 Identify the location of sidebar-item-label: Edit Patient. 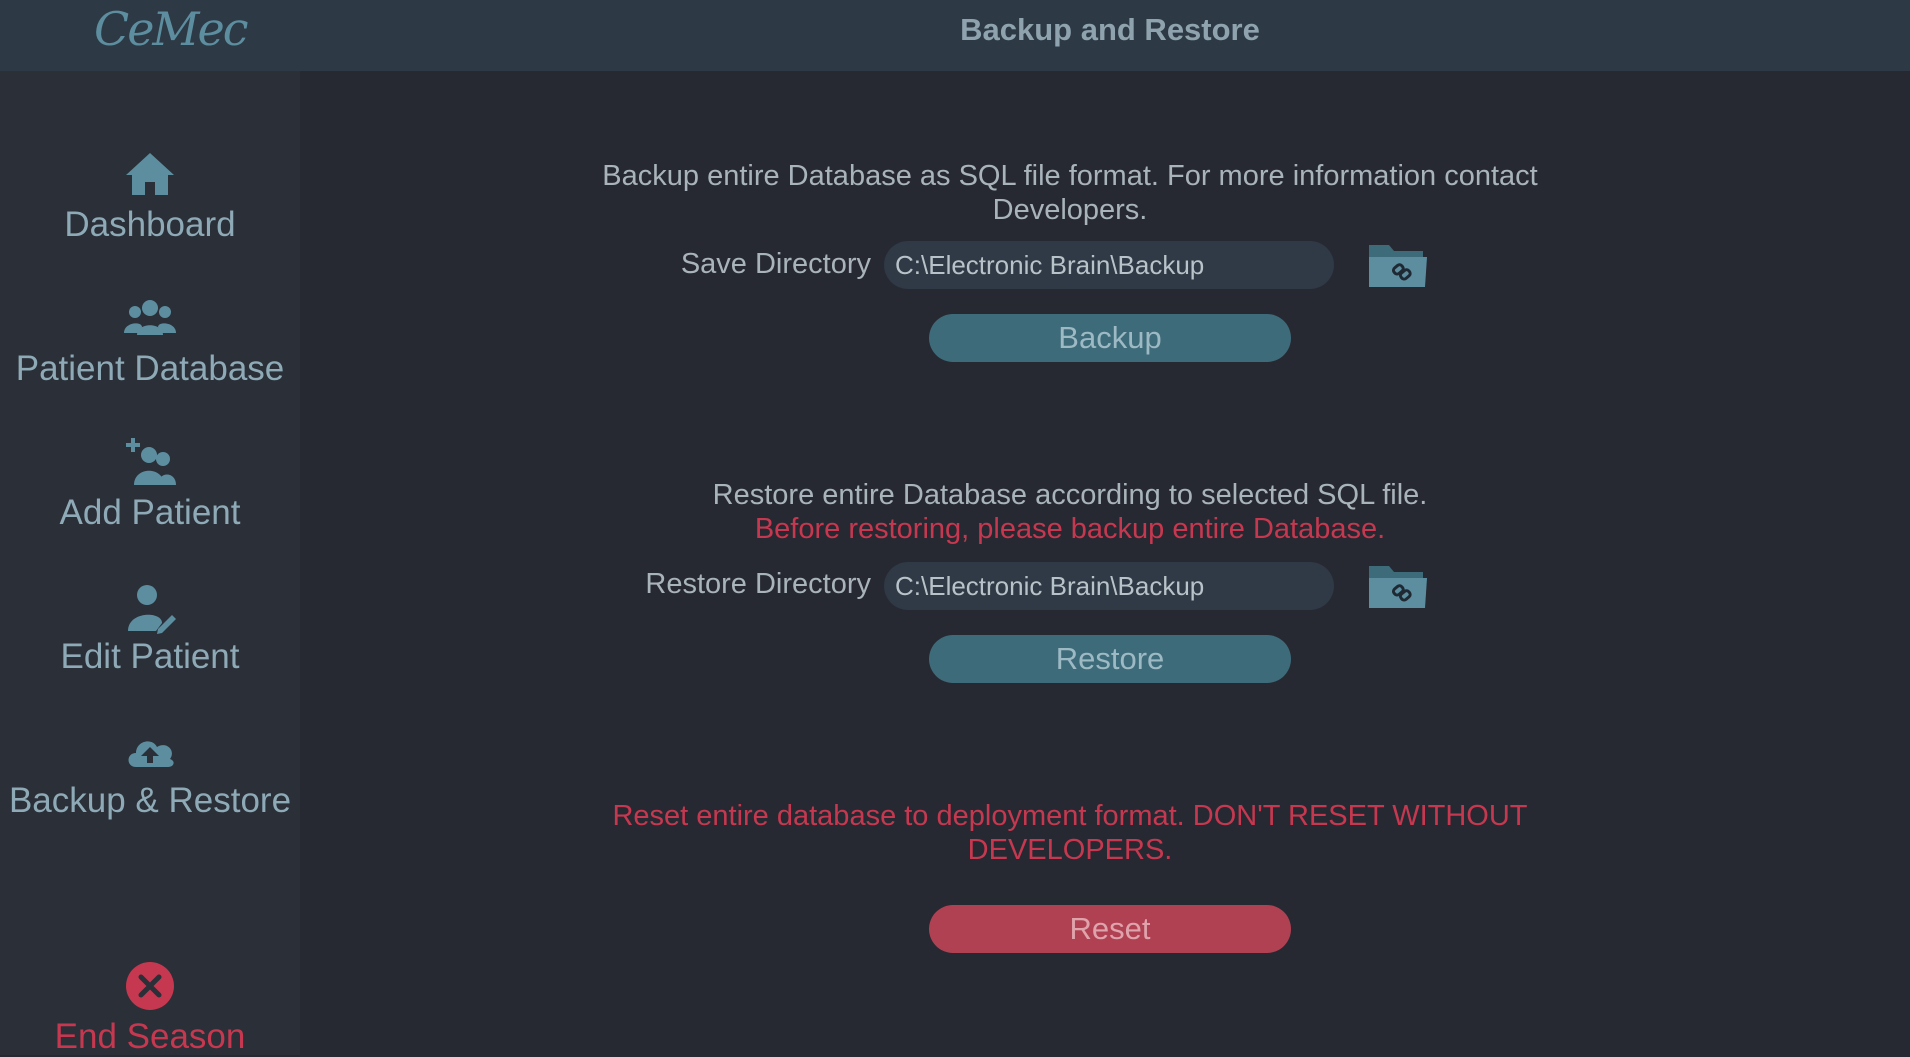
(150, 656).